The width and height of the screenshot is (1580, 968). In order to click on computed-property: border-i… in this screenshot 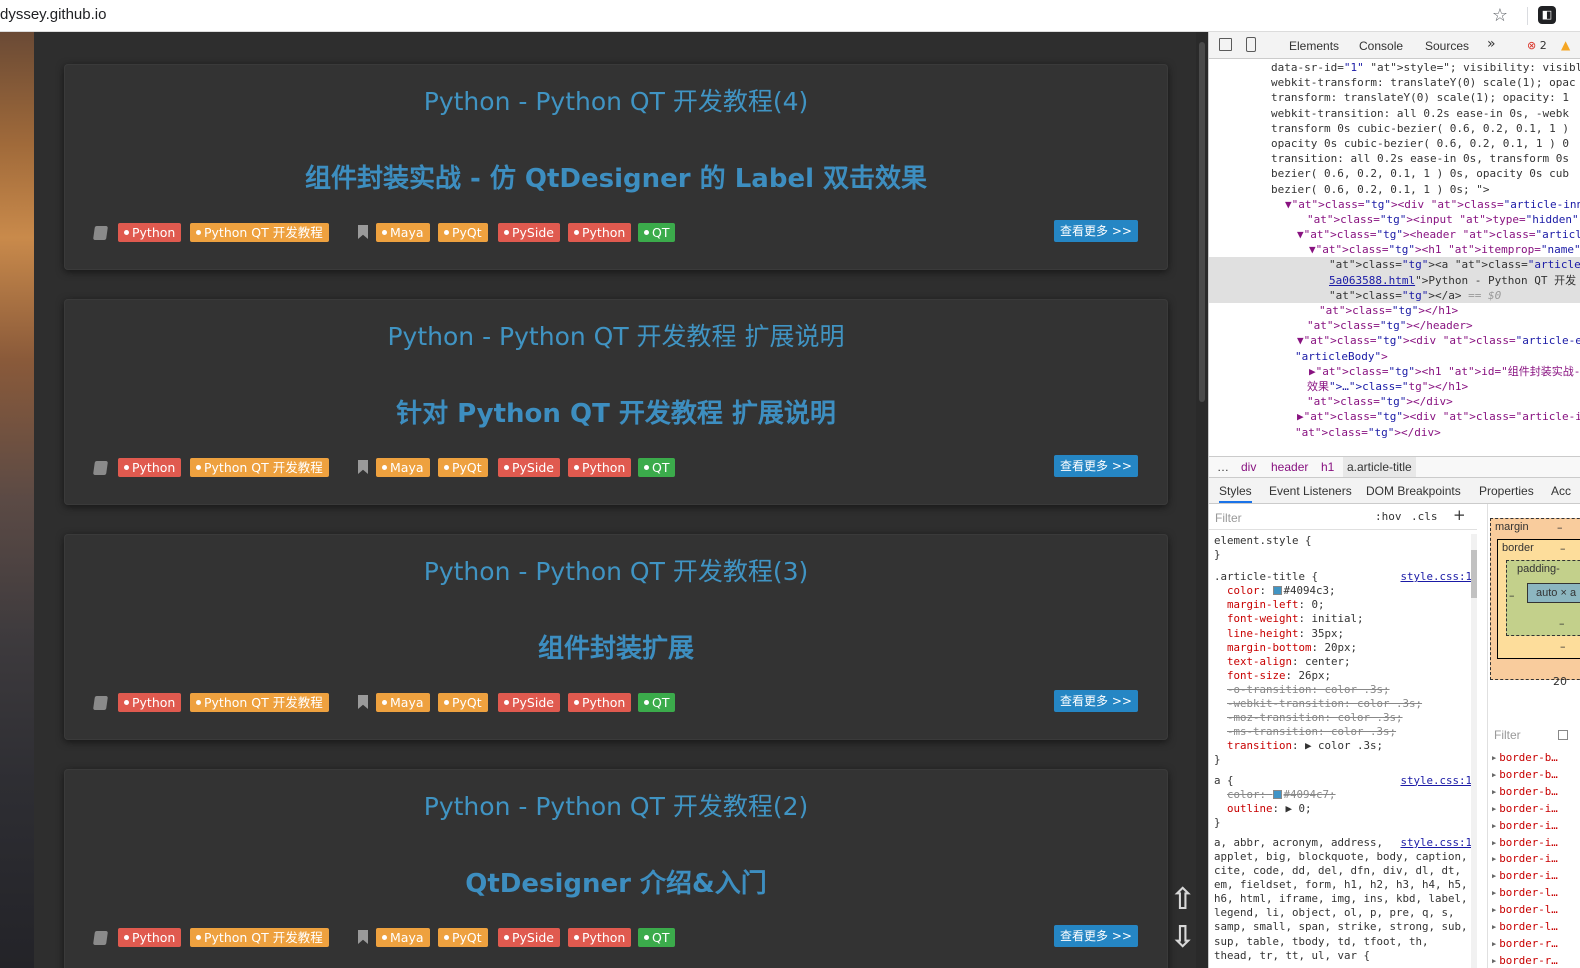, I will do `click(1536, 826)`.